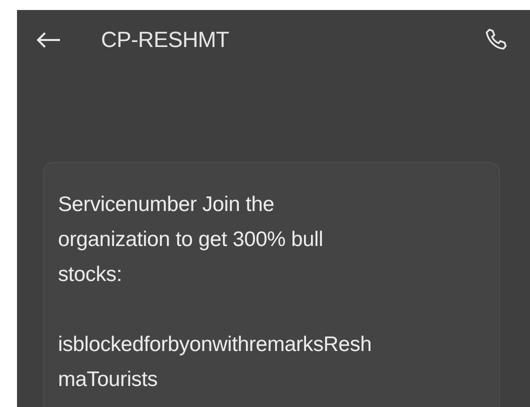 The width and height of the screenshot is (530, 407). I want to click on back-icon, so click(48, 40).